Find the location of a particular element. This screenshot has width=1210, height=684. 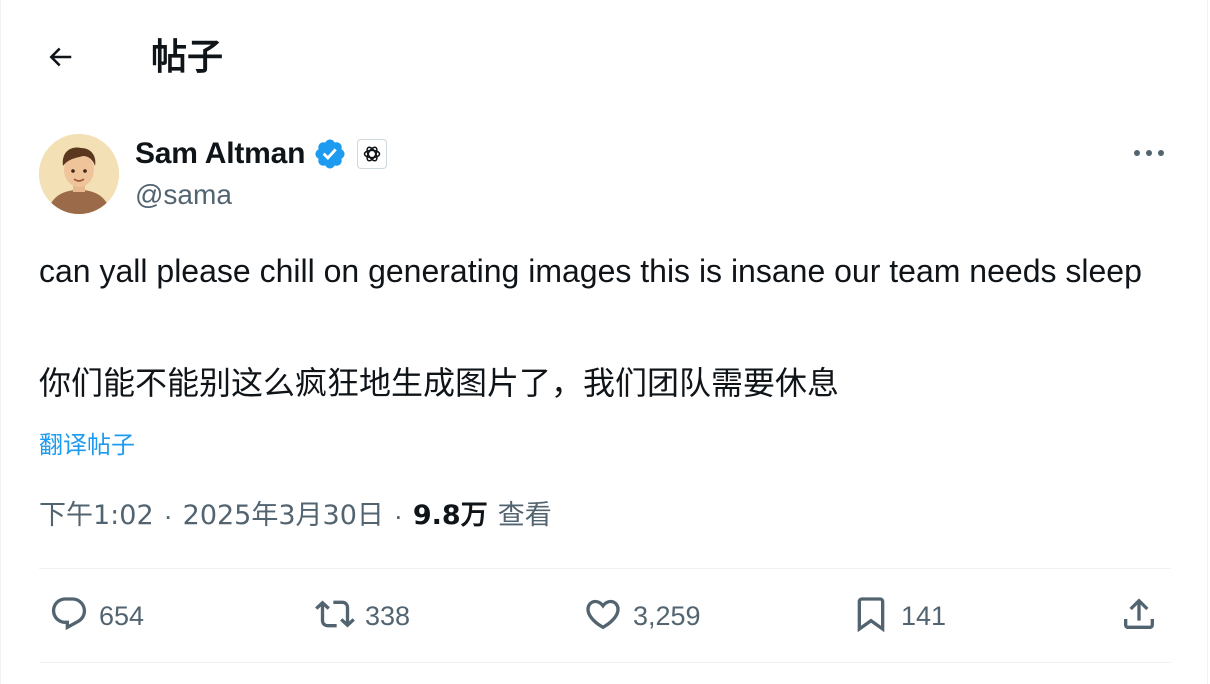

page-title: 帖子 is located at coordinates (187, 57).